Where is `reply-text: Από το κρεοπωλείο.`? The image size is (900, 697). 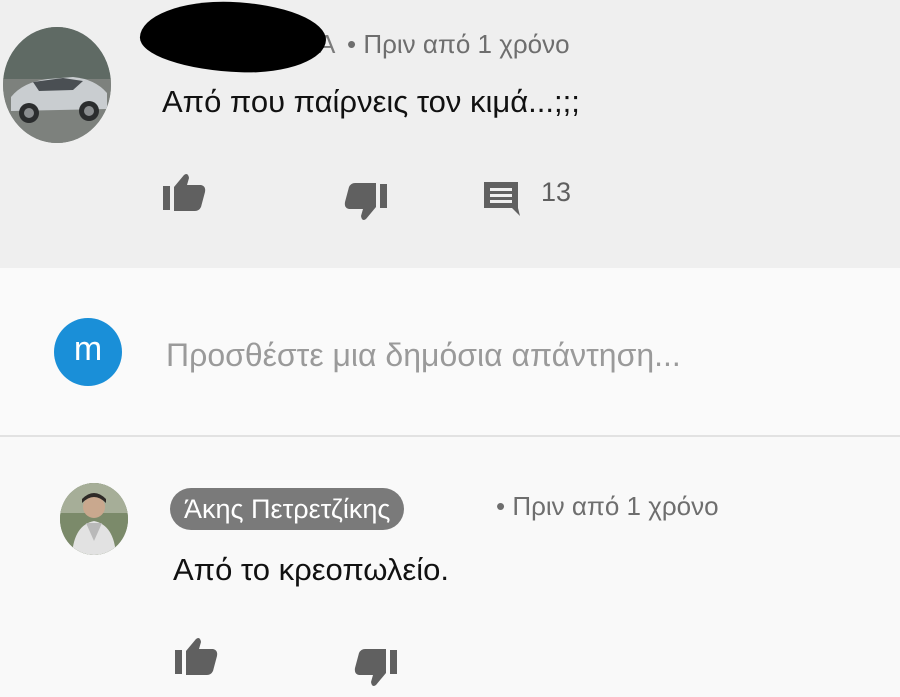 reply-text: Από το κρεοπωλείο. is located at coordinates (311, 569).